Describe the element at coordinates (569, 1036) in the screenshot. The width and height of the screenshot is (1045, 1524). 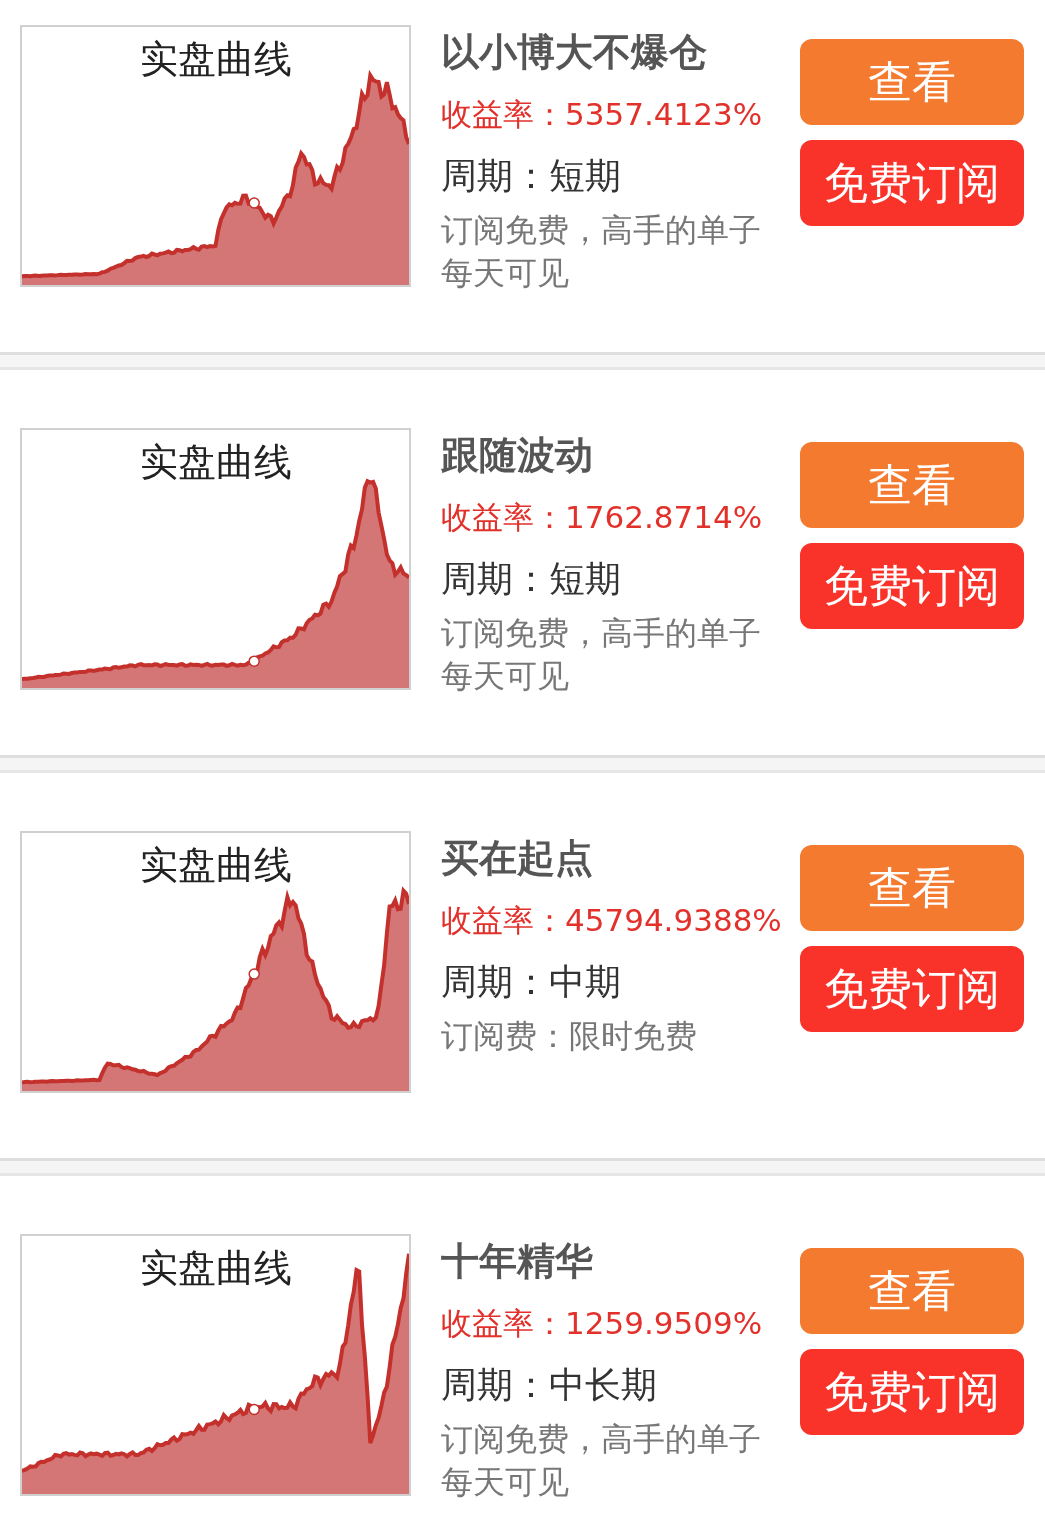
I see `subscription-note: 订阅费：限时免费` at that location.